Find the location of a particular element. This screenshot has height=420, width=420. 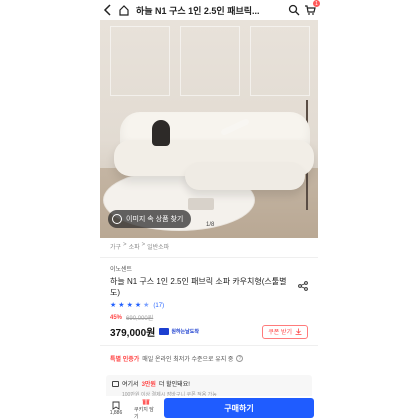

back-arrow-icon is located at coordinates (108, 10).